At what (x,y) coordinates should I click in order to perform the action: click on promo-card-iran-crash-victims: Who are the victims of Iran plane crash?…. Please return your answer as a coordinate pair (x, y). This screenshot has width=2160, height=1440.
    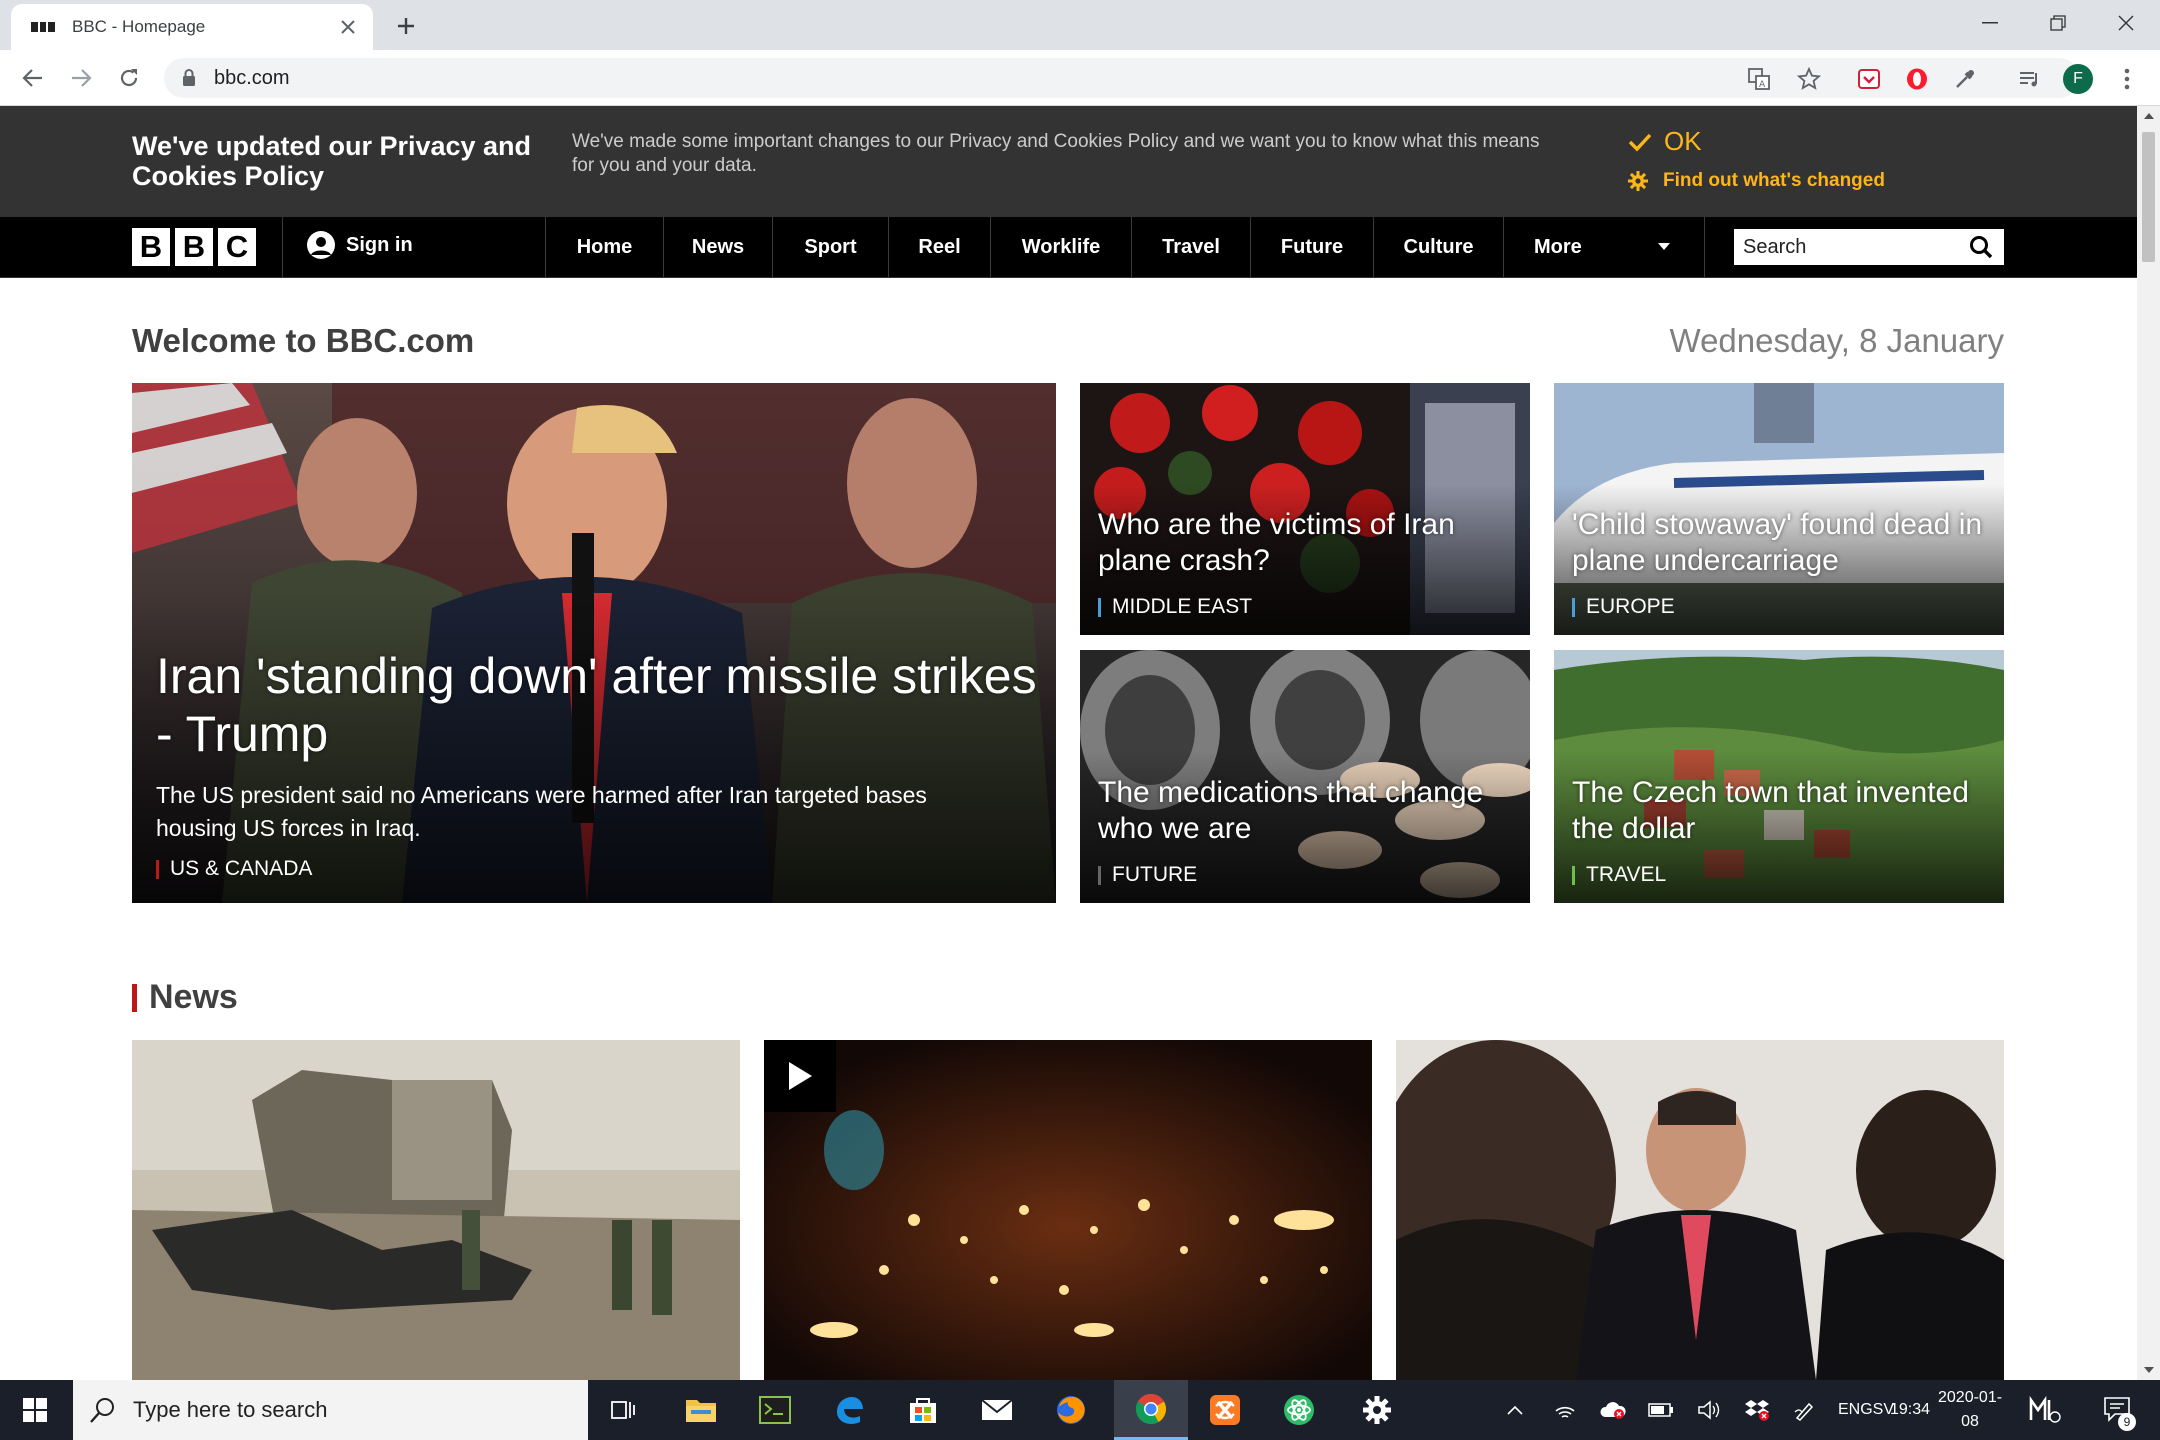
    Looking at the image, I should click on (1305, 509).